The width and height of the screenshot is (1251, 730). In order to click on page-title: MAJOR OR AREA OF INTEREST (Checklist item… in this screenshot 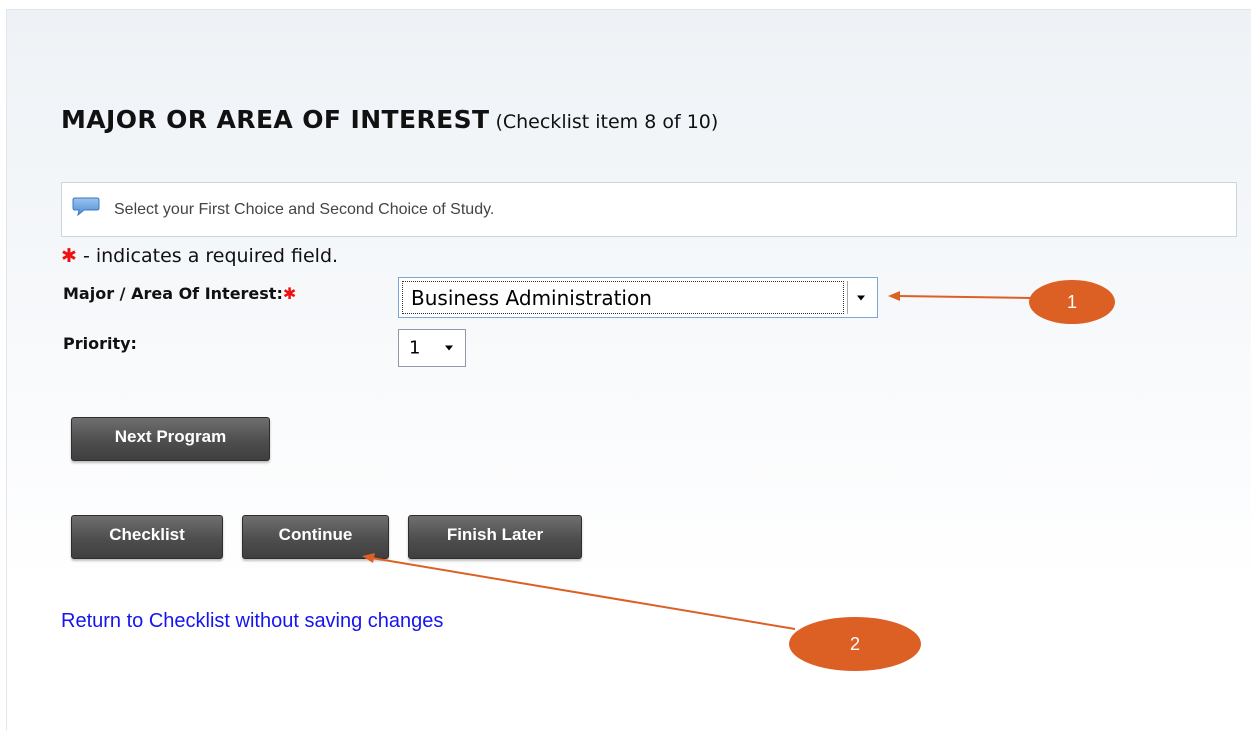, I will do `click(389, 119)`.